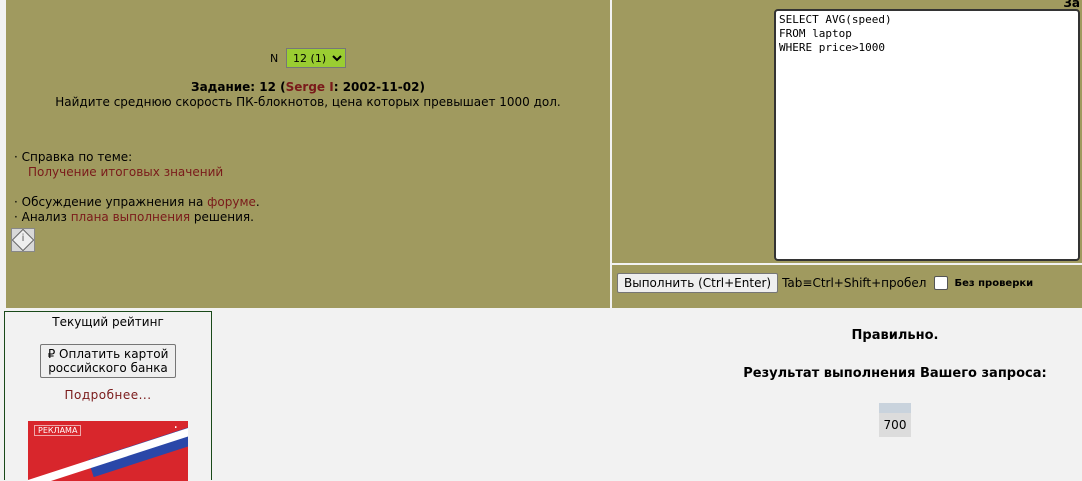 This screenshot has width=1082, height=481. I want to click on task-title: Задание: 12 (Serge I: 2002-11-02), so click(308, 87).